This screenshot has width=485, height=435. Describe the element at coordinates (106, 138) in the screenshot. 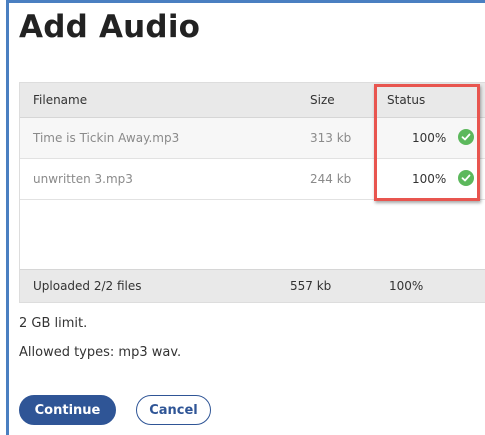

I see `file-name: Time is Tickin Away.mp3` at that location.